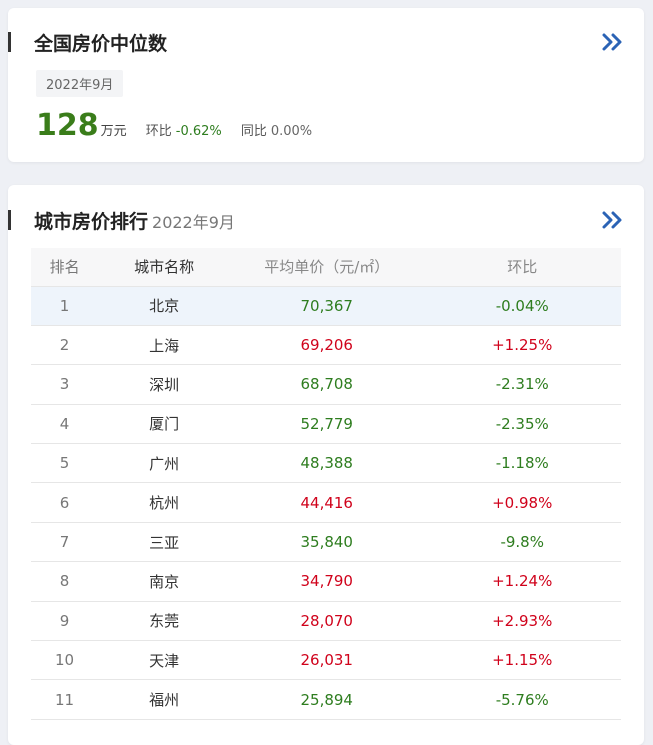 This screenshot has height=745, width=653. I want to click on change-cell: -0.04%, so click(522, 305).